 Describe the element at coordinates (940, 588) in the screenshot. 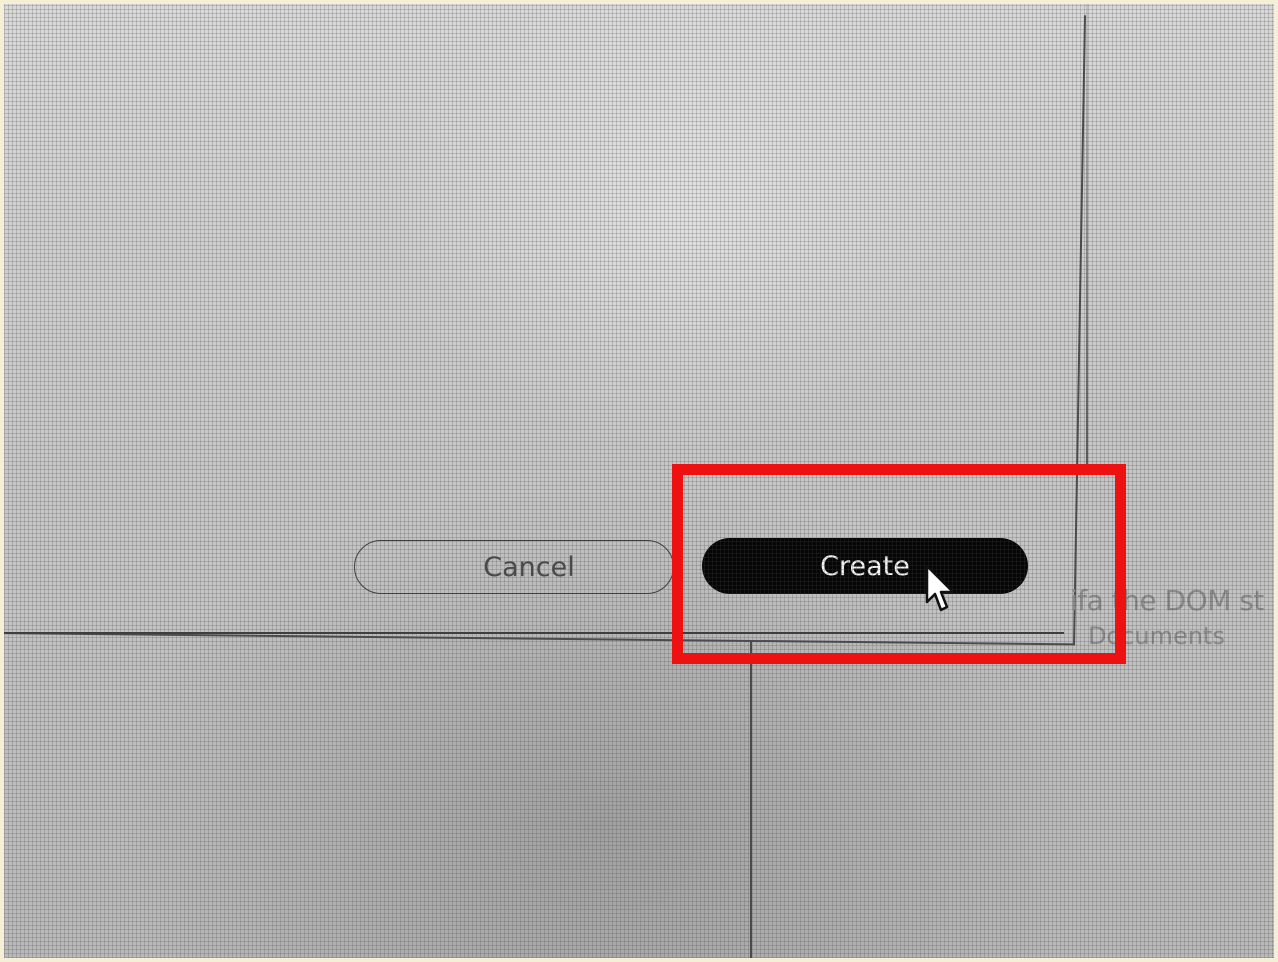

I see `arrow-pointer-icon` at that location.